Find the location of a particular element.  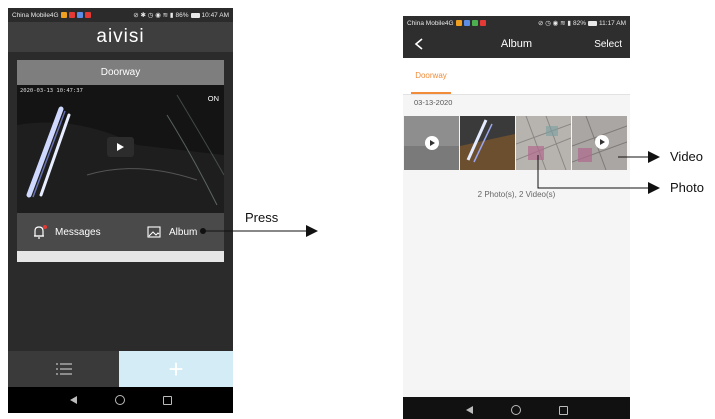

video-annotation: Video is located at coordinates (687, 156).